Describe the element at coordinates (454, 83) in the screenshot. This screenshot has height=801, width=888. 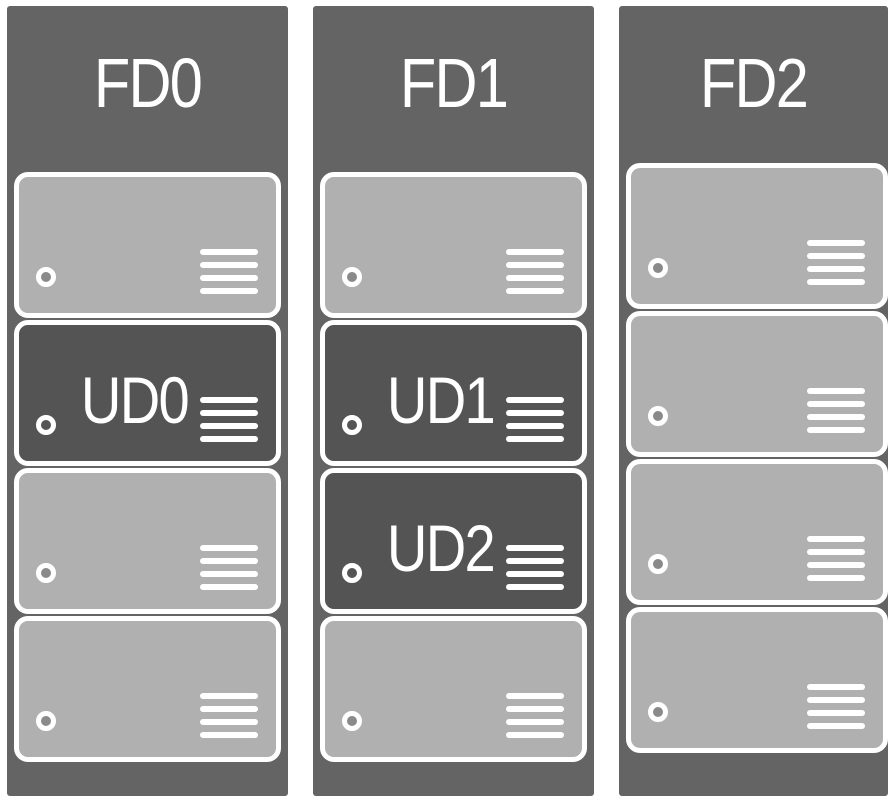
I see `fault-domain-title: FD1` at that location.